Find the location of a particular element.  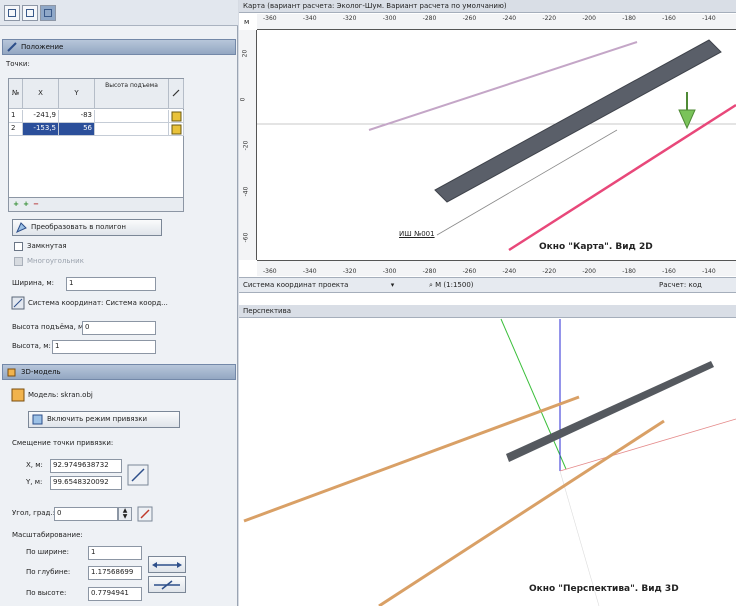

stretch-horizontal-button is located at coordinates (167, 564).